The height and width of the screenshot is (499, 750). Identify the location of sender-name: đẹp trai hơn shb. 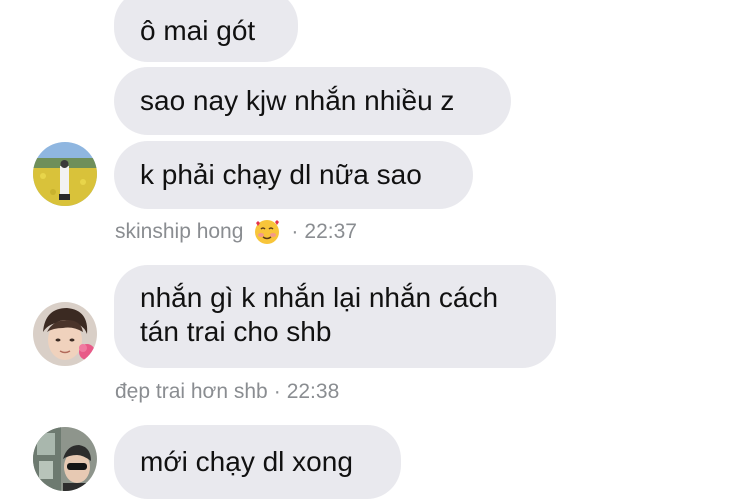
(191, 391).